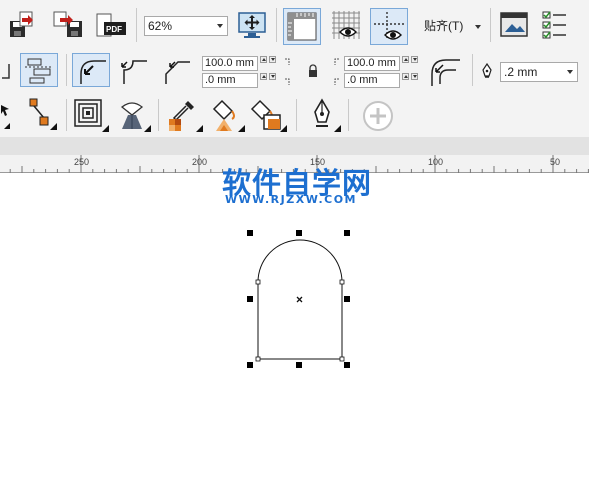  I want to click on handle-middle-left, so click(250, 299).